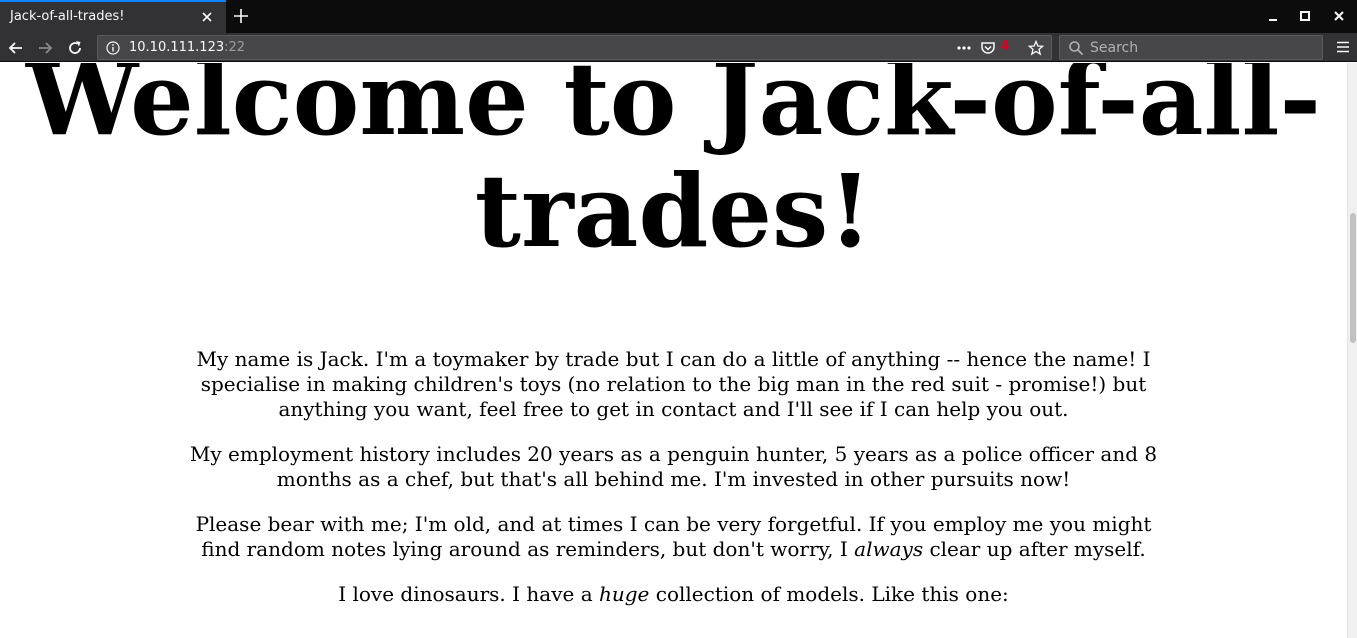 This screenshot has width=1357, height=638. I want to click on close-tab-icon, so click(207, 17).